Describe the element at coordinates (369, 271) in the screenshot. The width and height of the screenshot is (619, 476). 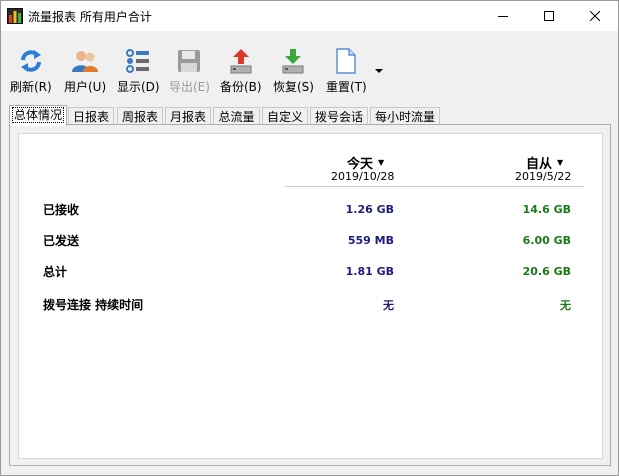
I see `total-today-value: 1.81 GB` at that location.